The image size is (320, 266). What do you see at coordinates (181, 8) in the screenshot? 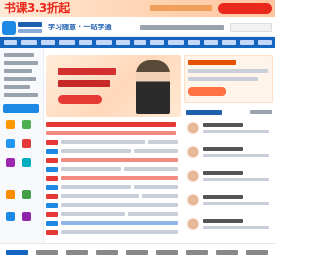
I see `promo-subtext` at bounding box center [181, 8].